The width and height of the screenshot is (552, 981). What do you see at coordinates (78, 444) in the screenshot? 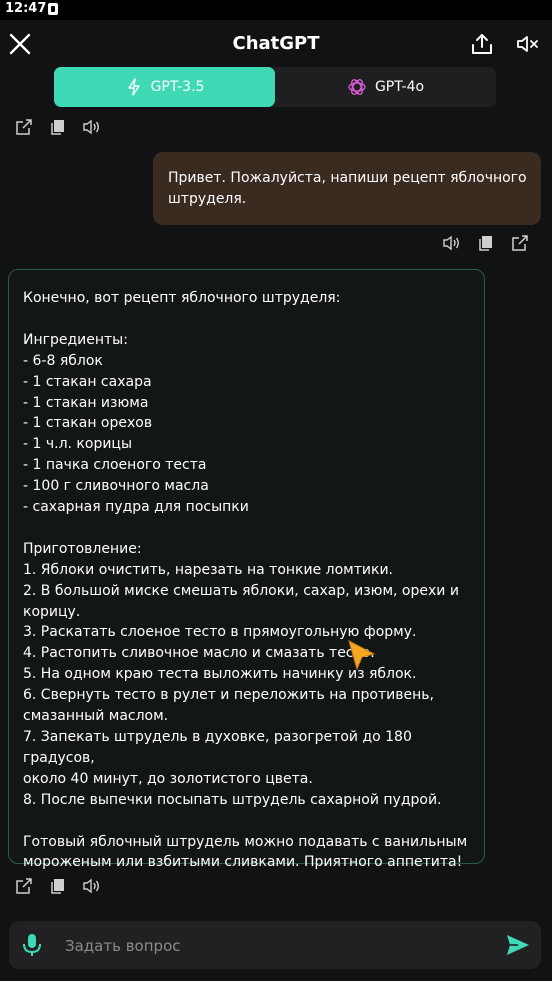
I see `assistant-message-line: - 1 ч.л. корицы` at bounding box center [78, 444].